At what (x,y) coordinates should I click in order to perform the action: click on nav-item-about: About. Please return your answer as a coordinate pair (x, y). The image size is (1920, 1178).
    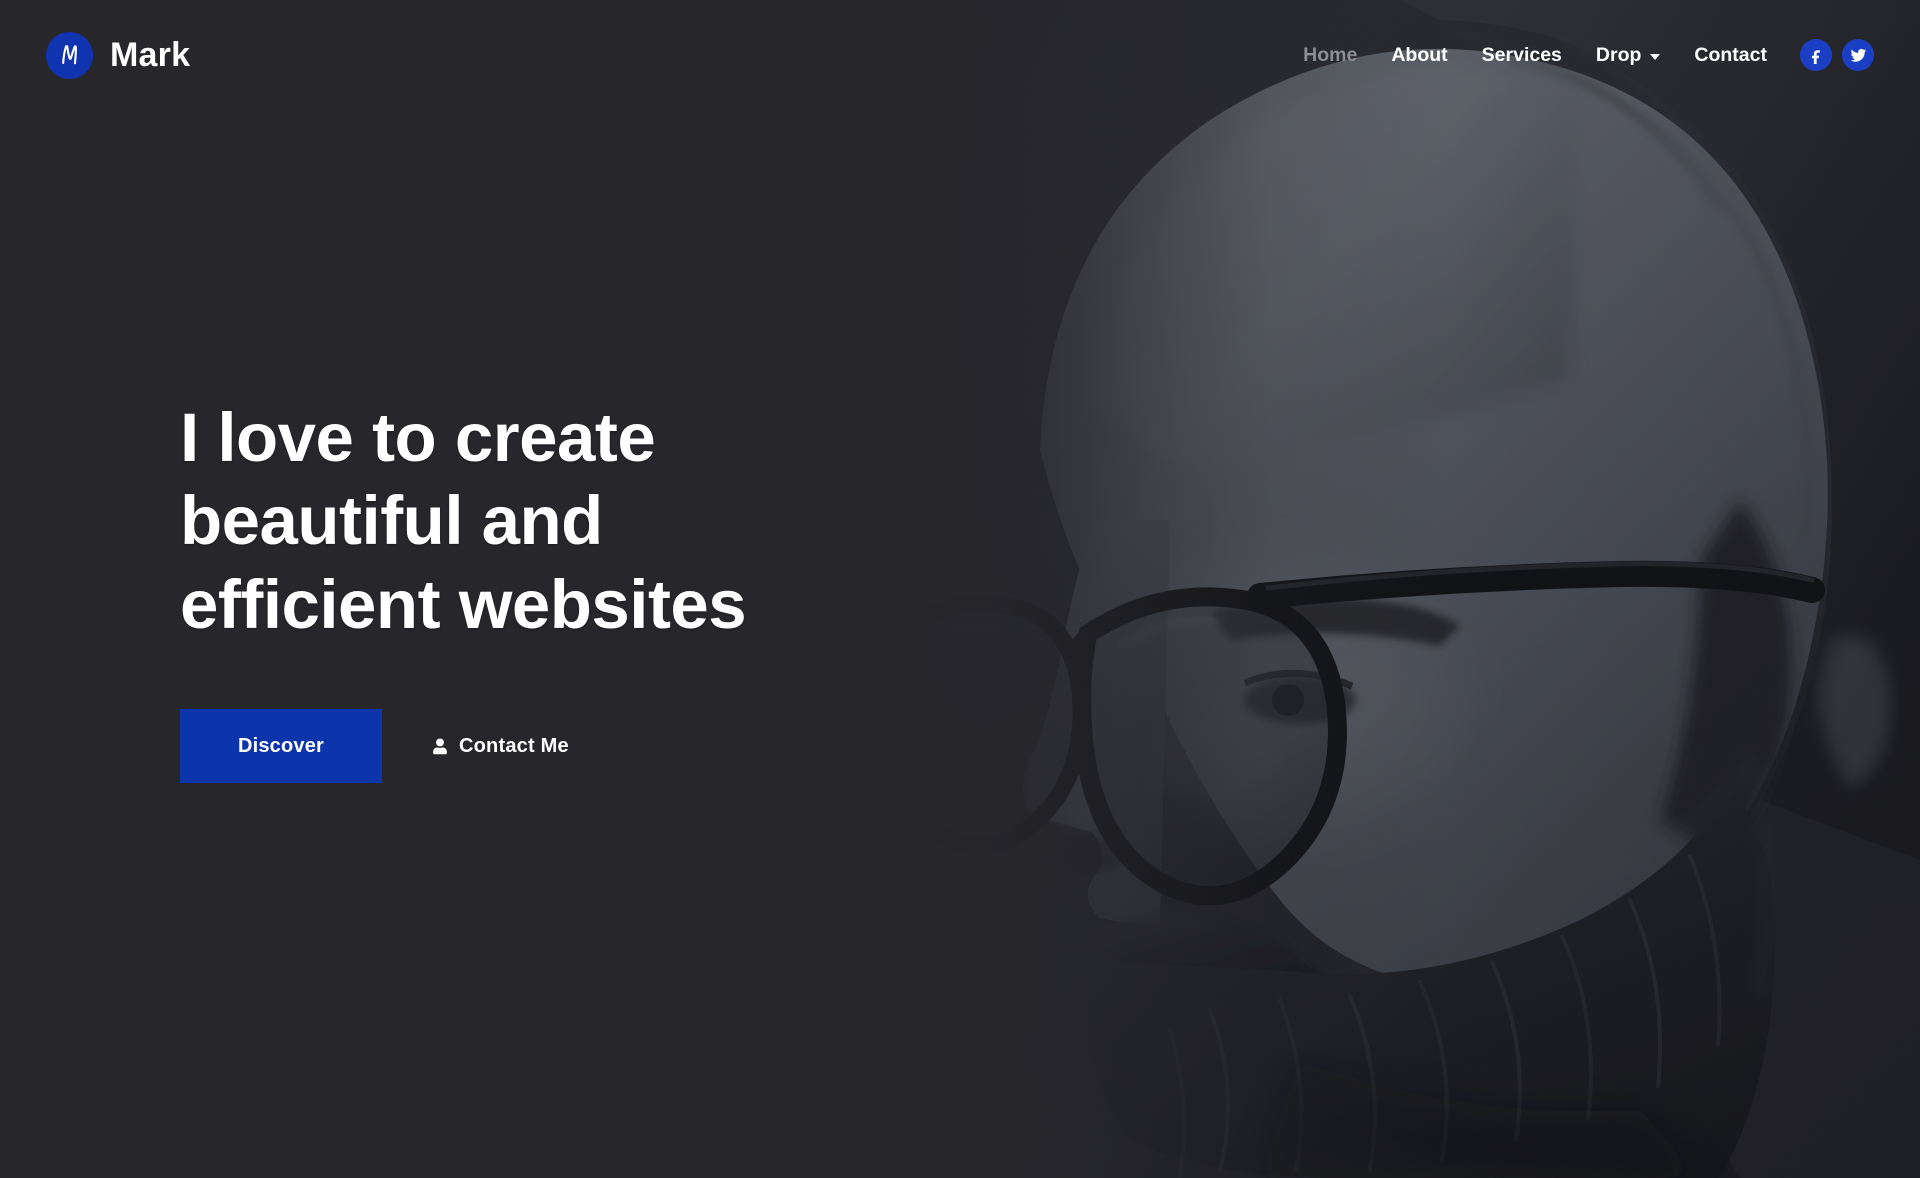
    Looking at the image, I should click on (1419, 55).